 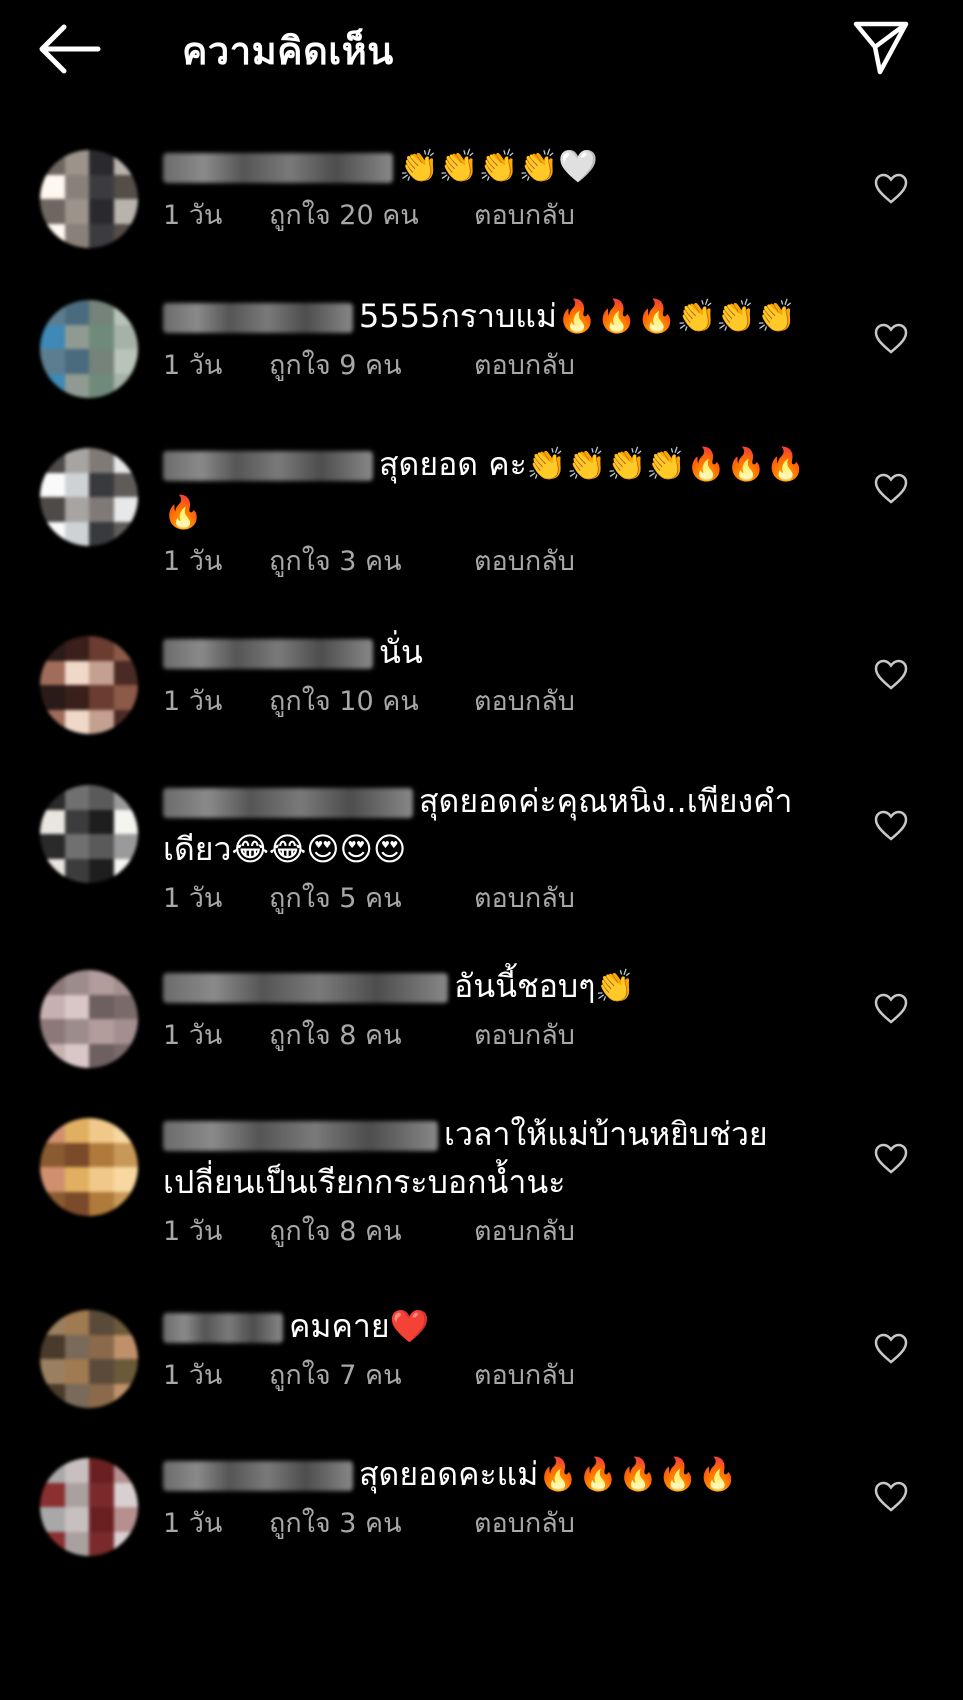 I want to click on comment-line: 5555กราบแม่🔥🔥🔥👏👏👏, so click(x=493, y=316).